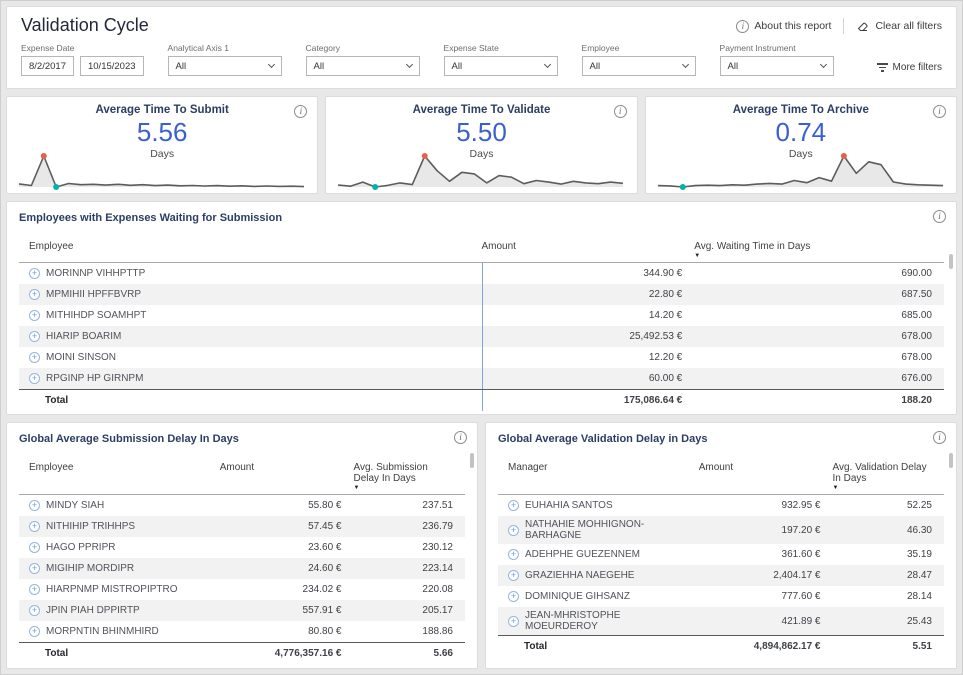 This screenshot has width=963, height=675. I want to click on filter-label: Category, so click(323, 48).